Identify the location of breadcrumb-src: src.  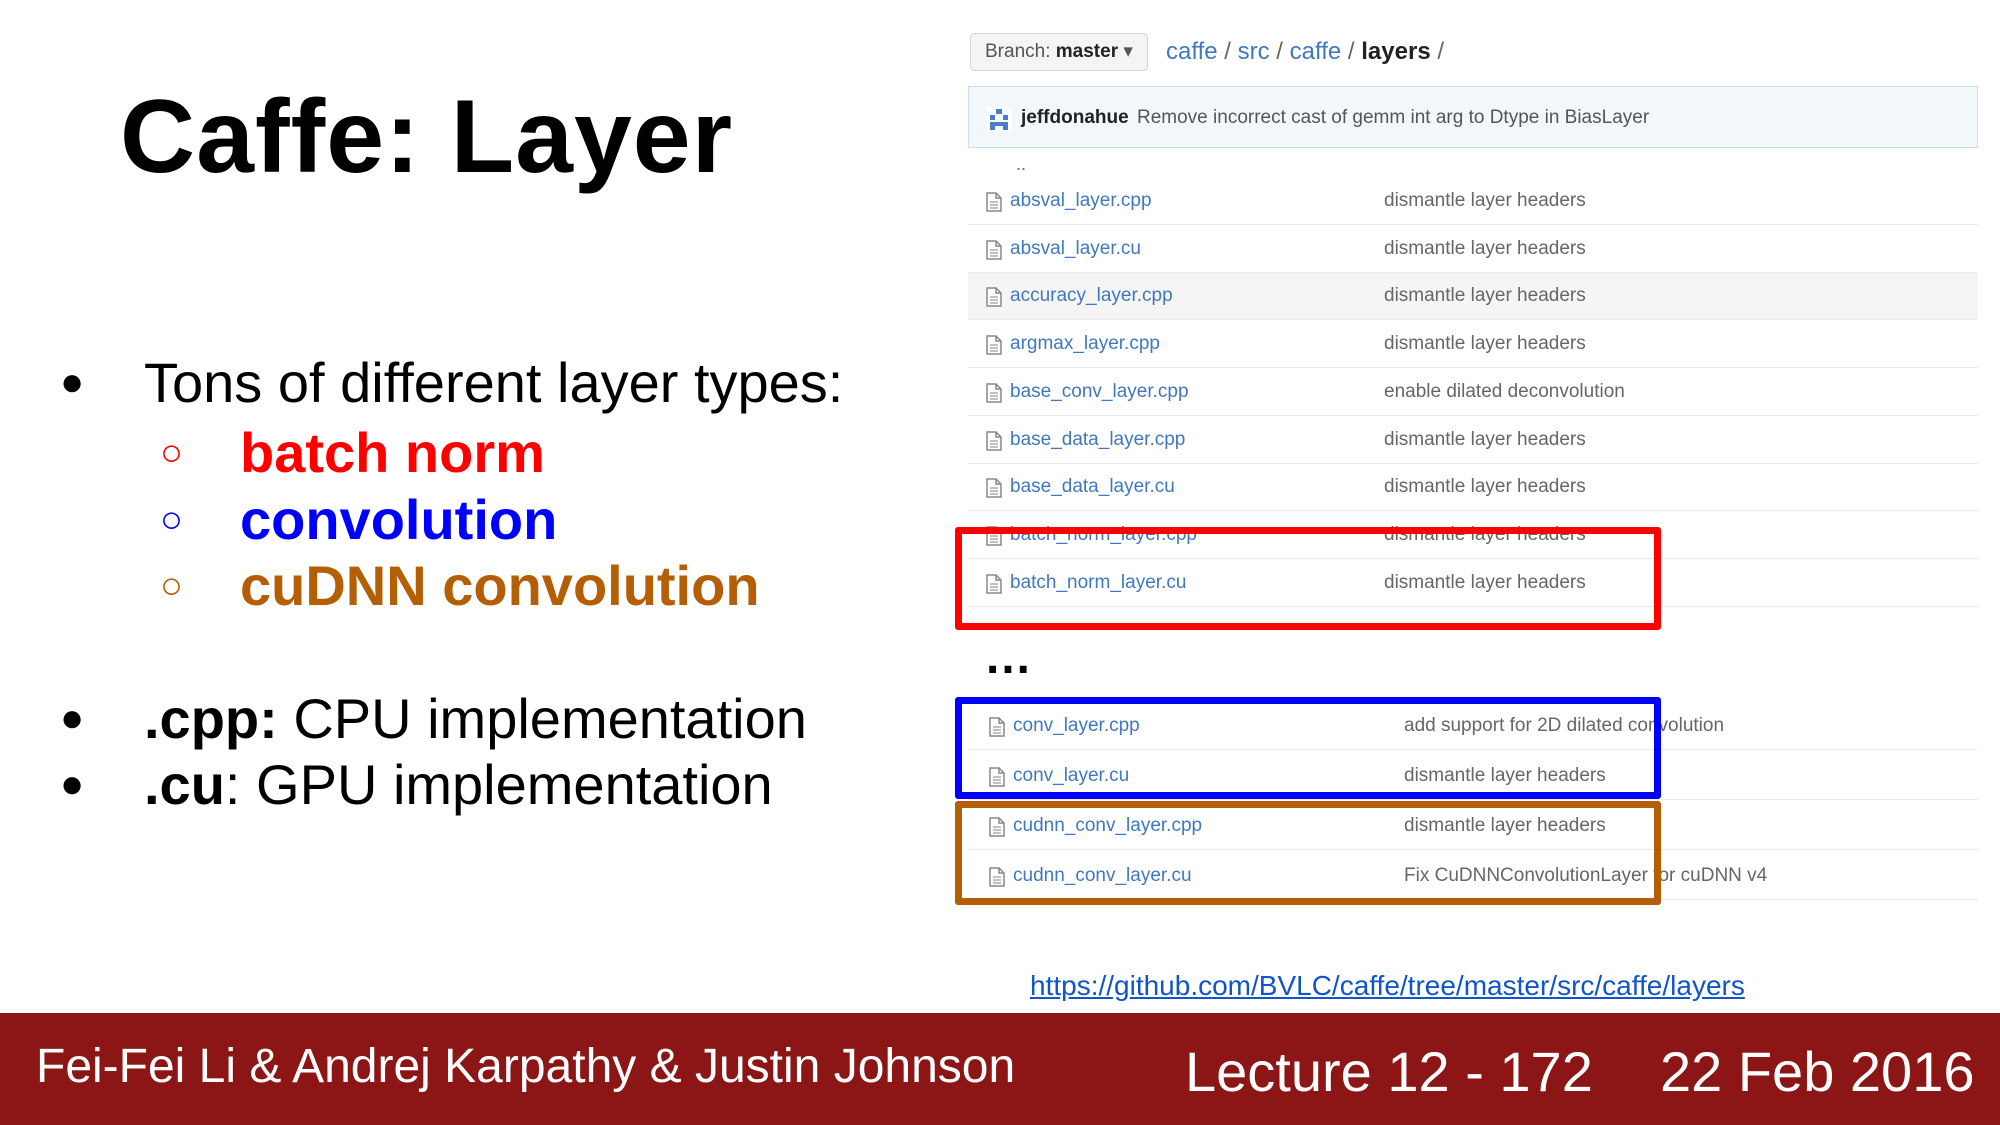
(1254, 51).